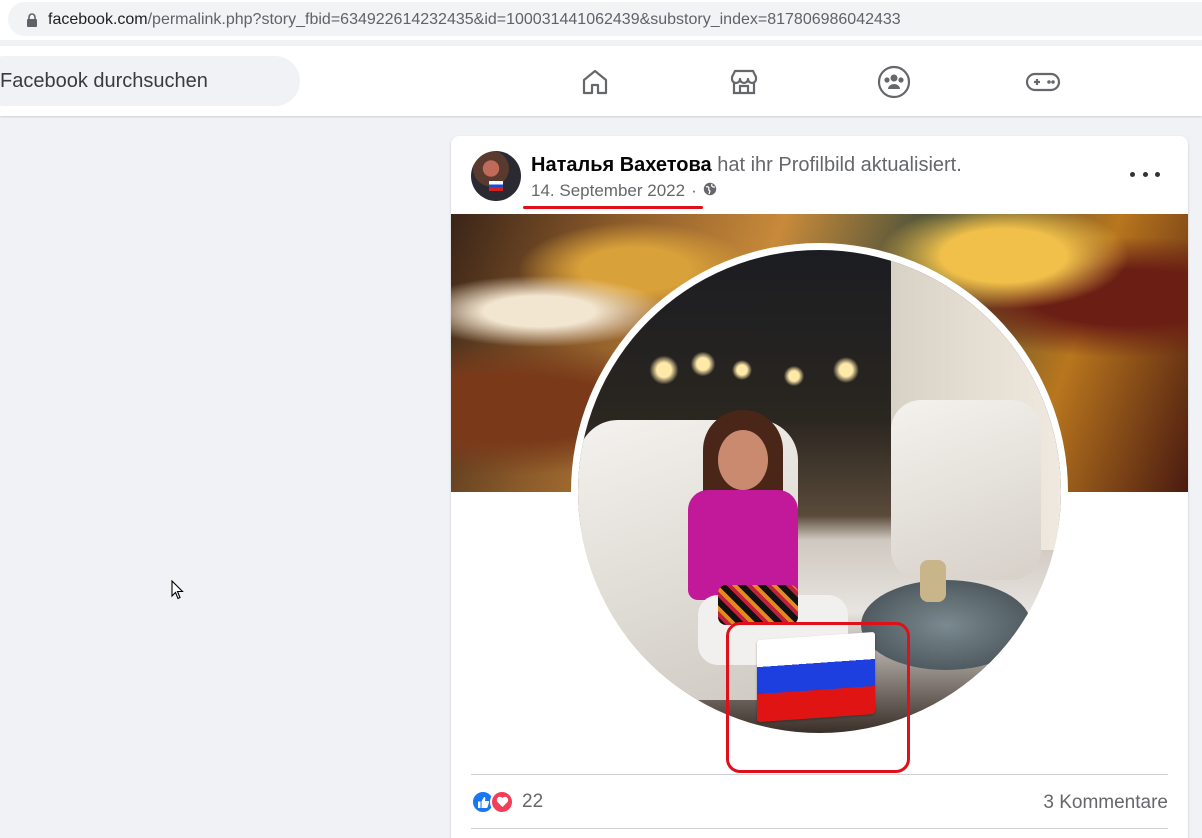  Describe the element at coordinates (710, 191) in the screenshot. I see `globe-icon` at that location.